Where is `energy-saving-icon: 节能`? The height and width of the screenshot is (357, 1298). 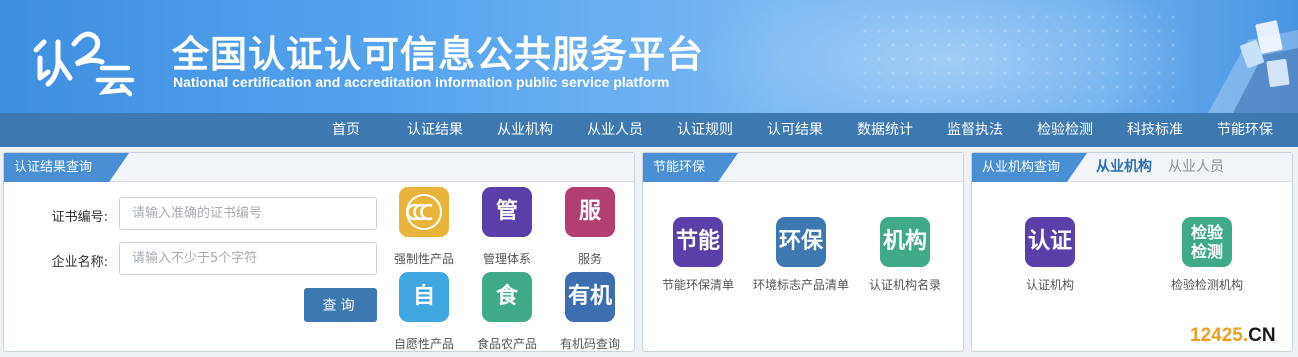
energy-saving-icon: 节能 is located at coordinates (698, 242).